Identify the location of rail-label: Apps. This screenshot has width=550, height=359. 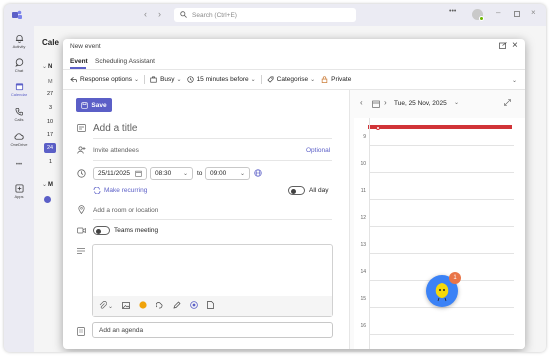
(19, 196).